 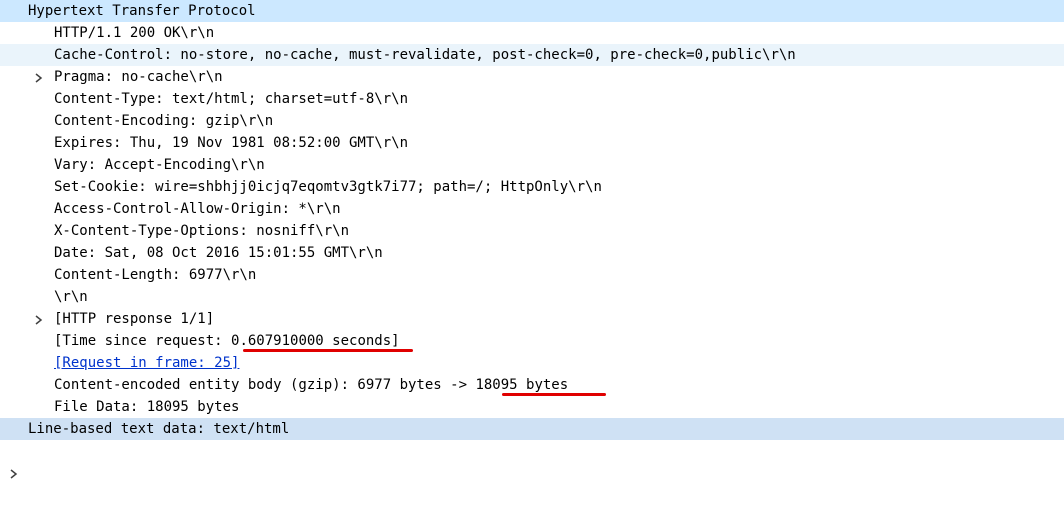 What do you see at coordinates (15, 29) in the screenshot?
I see `chevron-down-icon` at bounding box center [15, 29].